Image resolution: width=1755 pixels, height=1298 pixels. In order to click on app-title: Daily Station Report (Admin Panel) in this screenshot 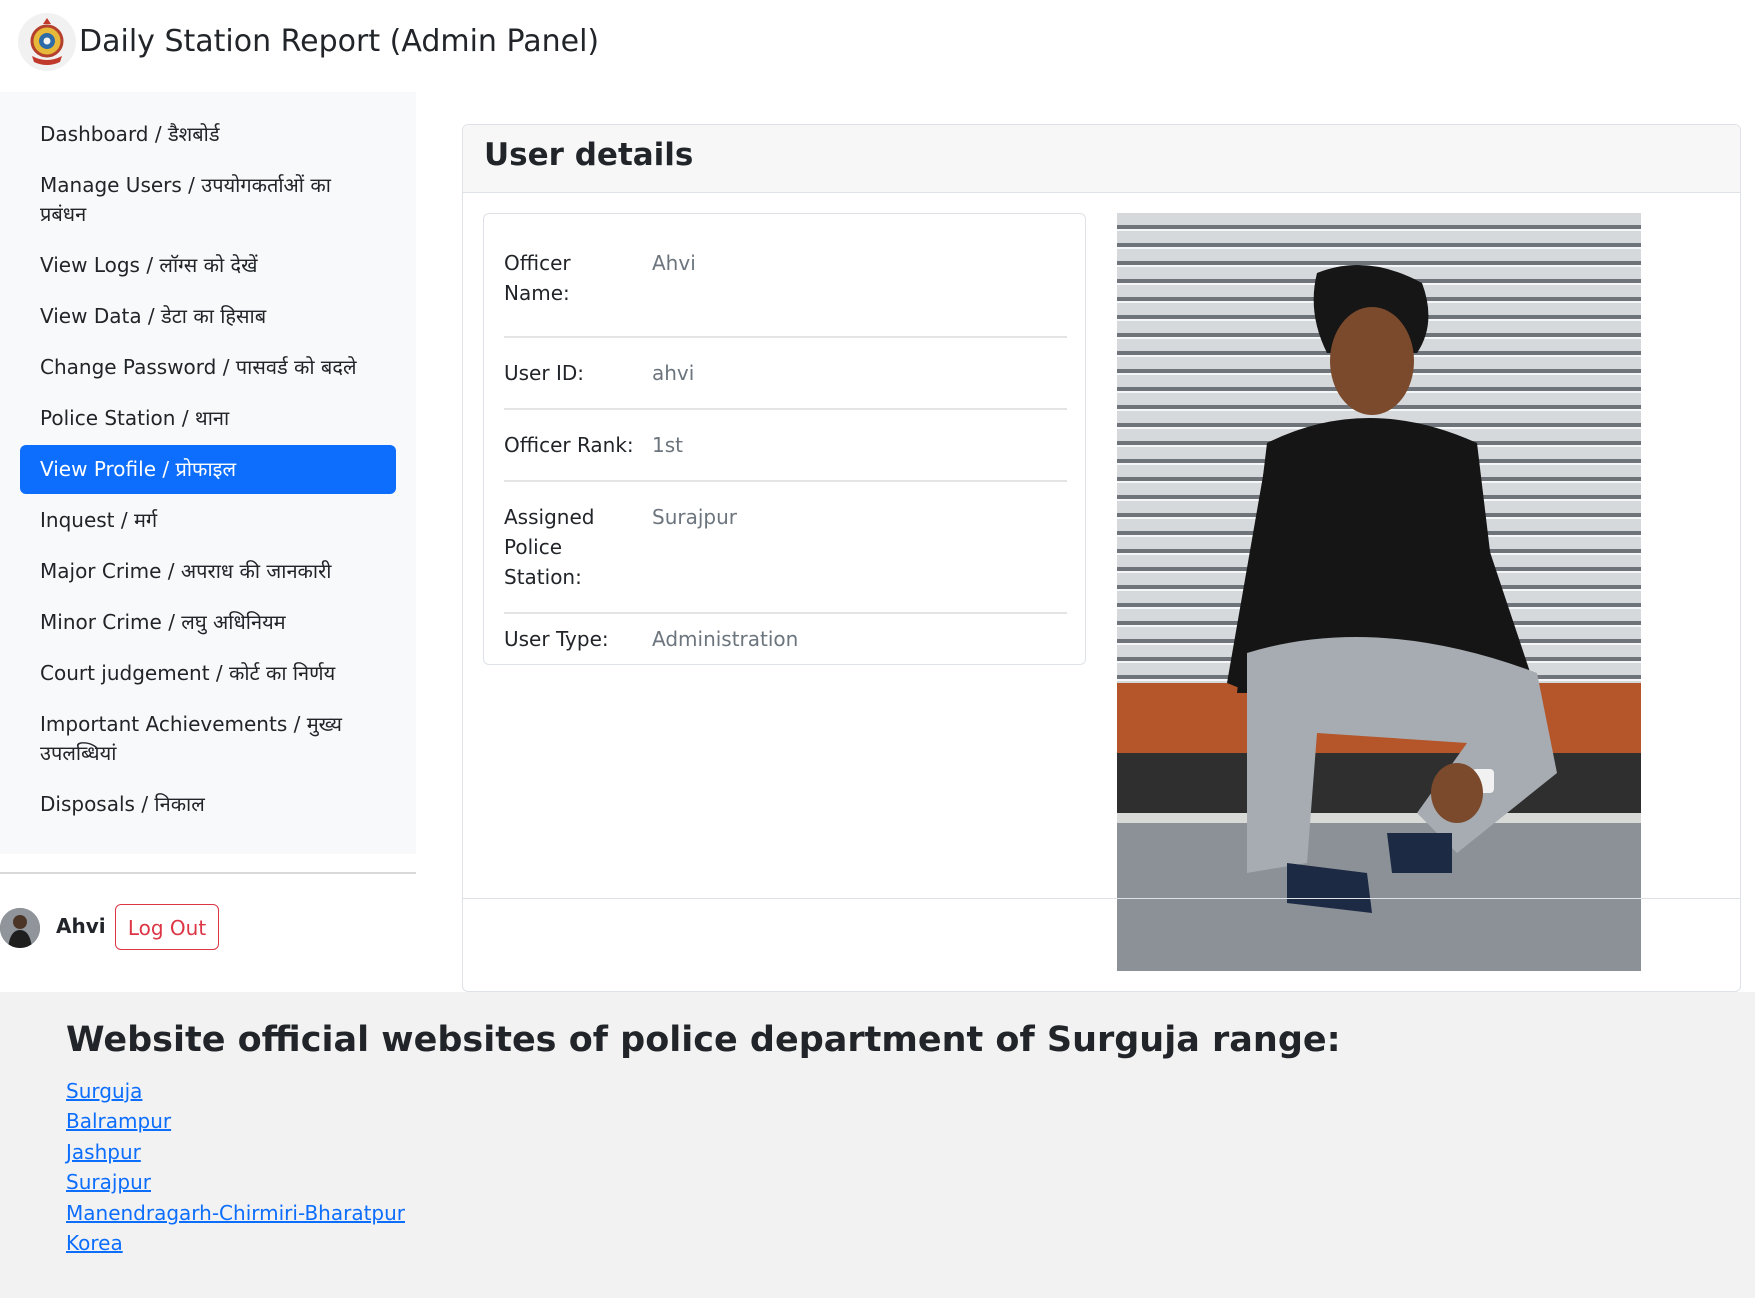, I will do `click(339, 41)`.